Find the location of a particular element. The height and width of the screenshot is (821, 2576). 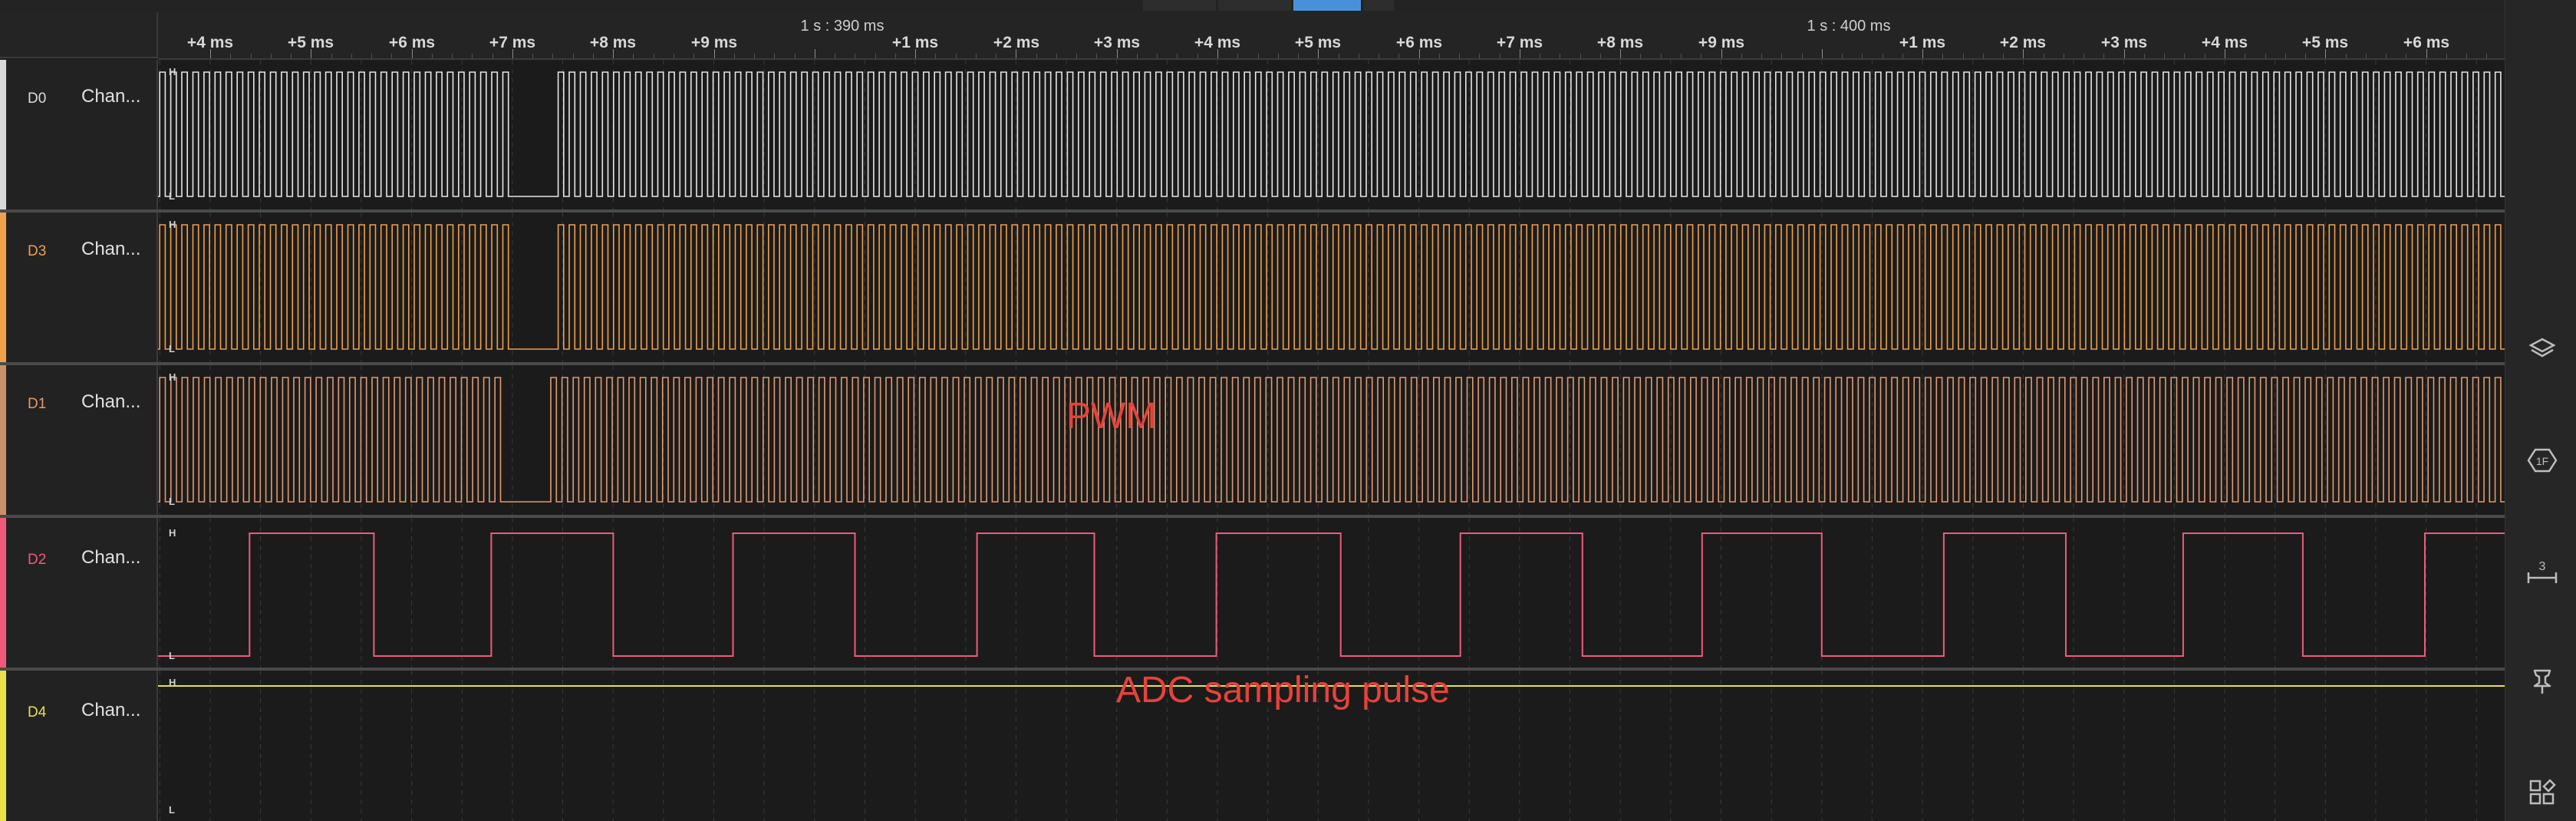

measure-icon: 3 is located at coordinates (2542, 572).